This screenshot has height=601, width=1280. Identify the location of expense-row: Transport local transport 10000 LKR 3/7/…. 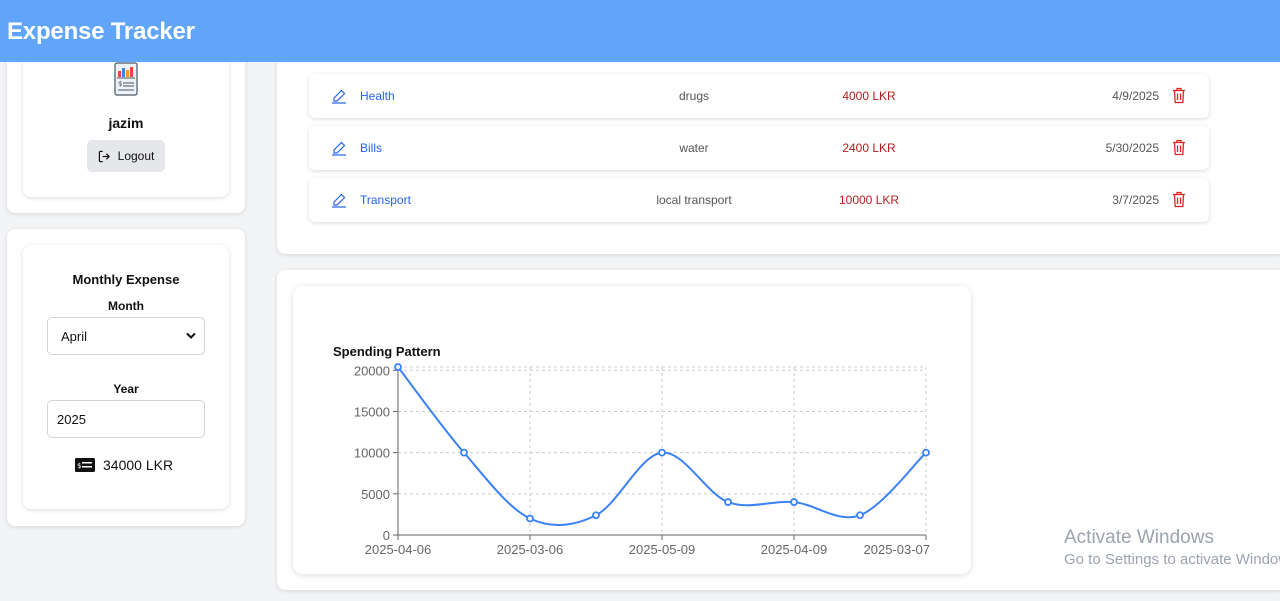
(759, 200).